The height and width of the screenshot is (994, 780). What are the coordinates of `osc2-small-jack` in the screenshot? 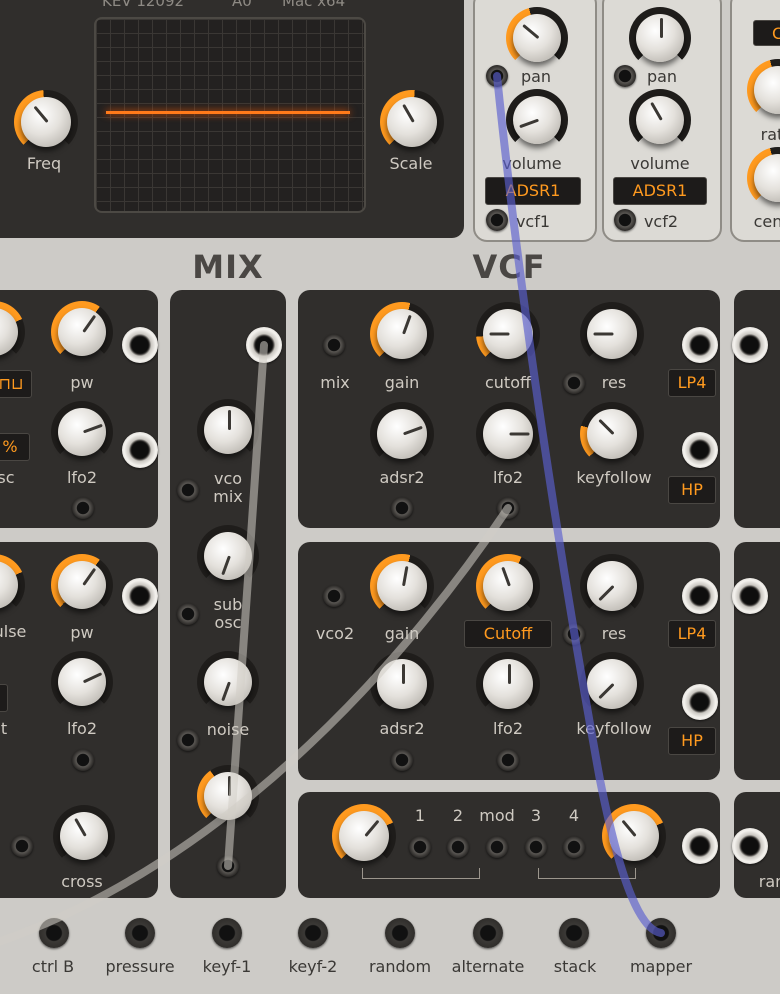 It's located at (83, 760).